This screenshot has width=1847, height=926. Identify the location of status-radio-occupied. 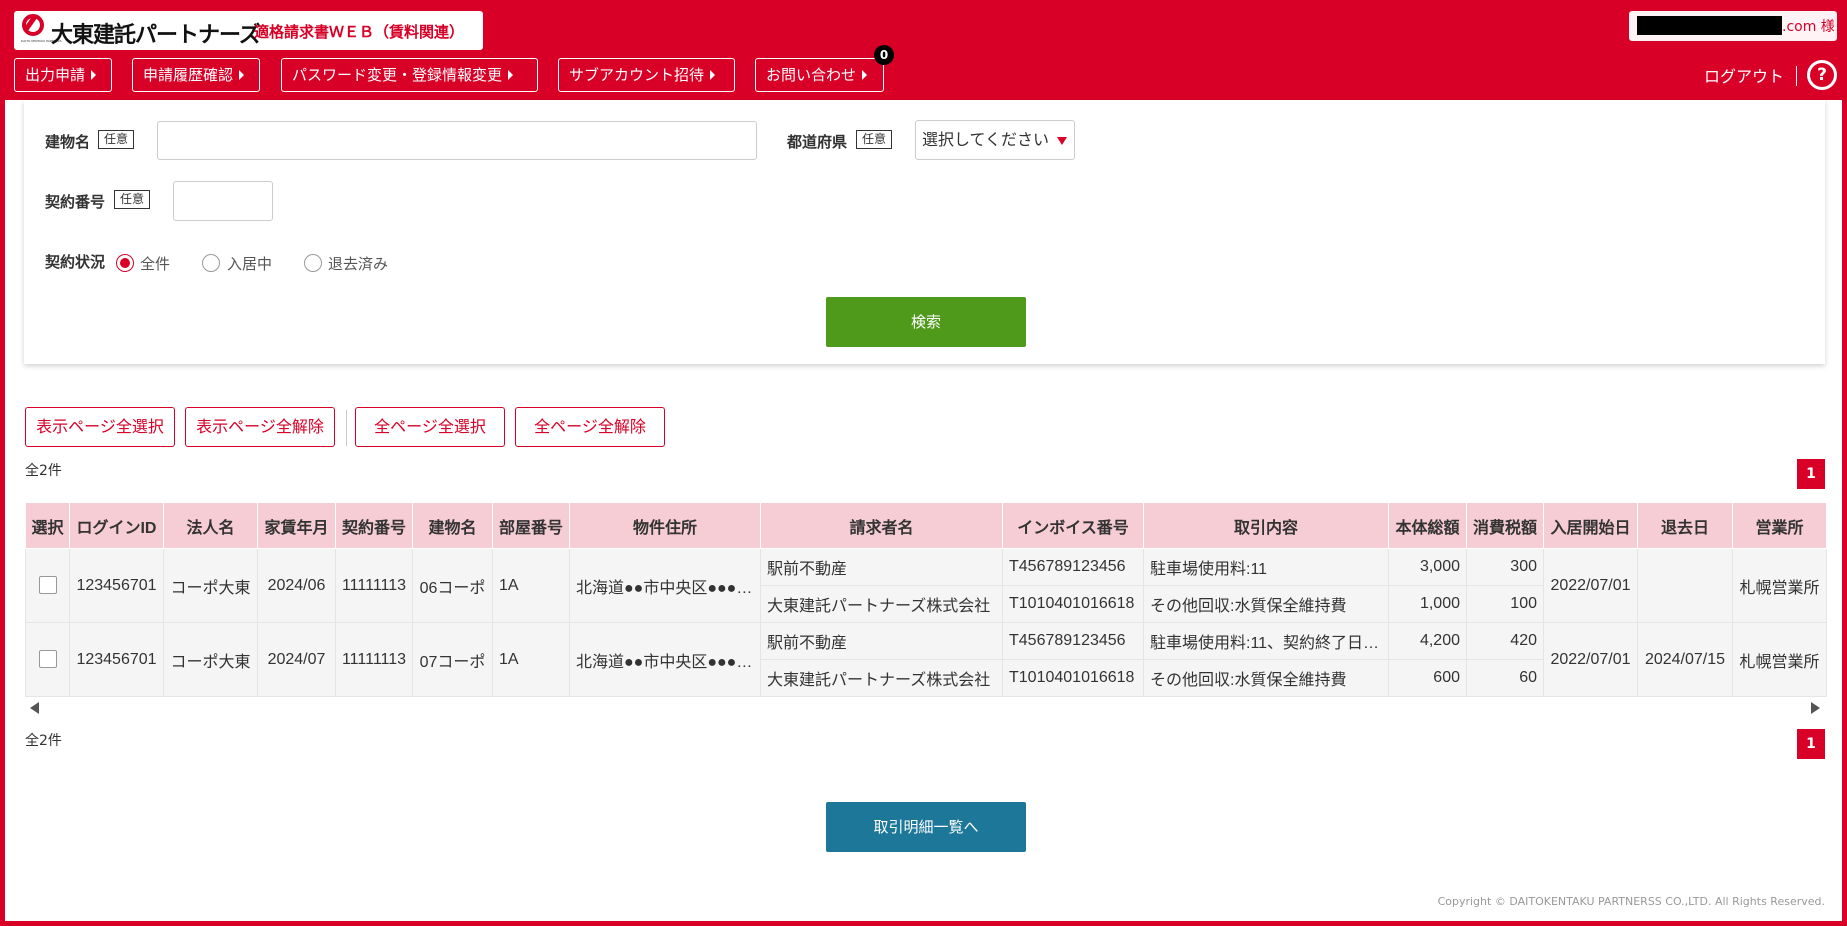
(211, 263).